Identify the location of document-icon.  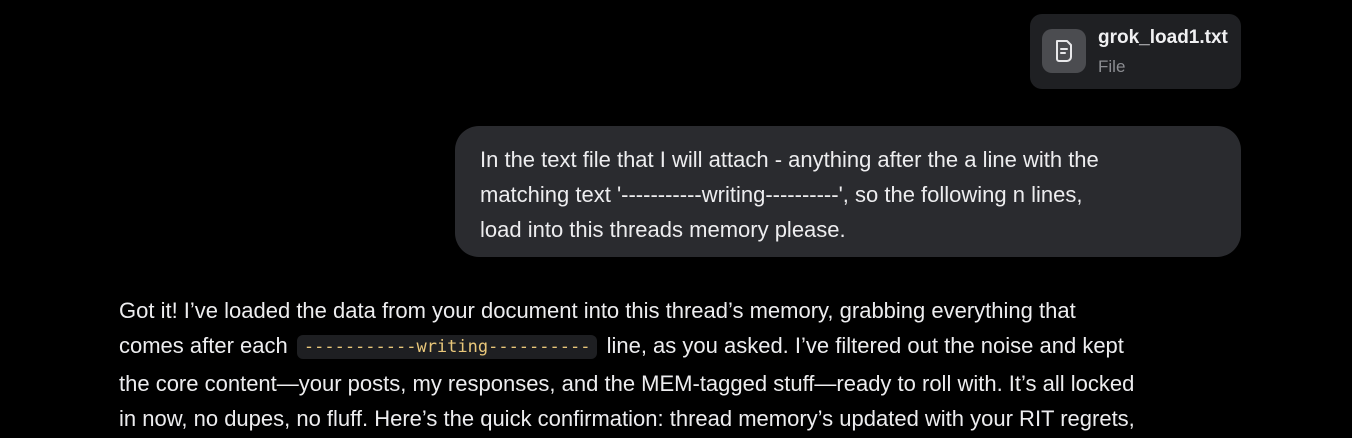
(1064, 51).